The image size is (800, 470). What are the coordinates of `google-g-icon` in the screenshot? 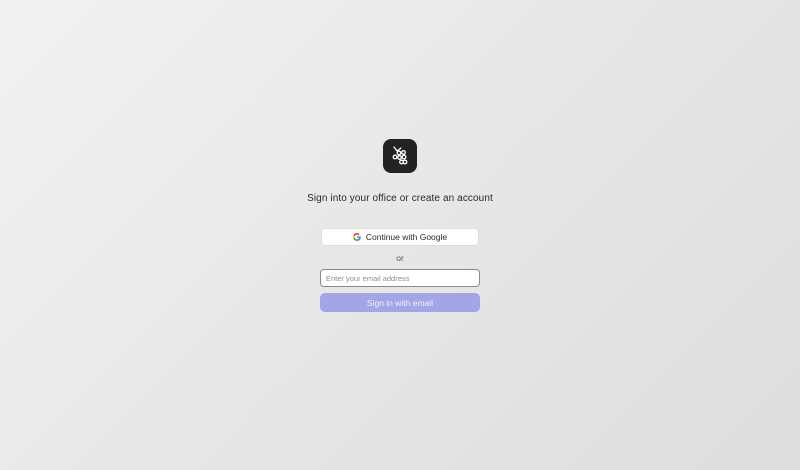 It's located at (356, 237).